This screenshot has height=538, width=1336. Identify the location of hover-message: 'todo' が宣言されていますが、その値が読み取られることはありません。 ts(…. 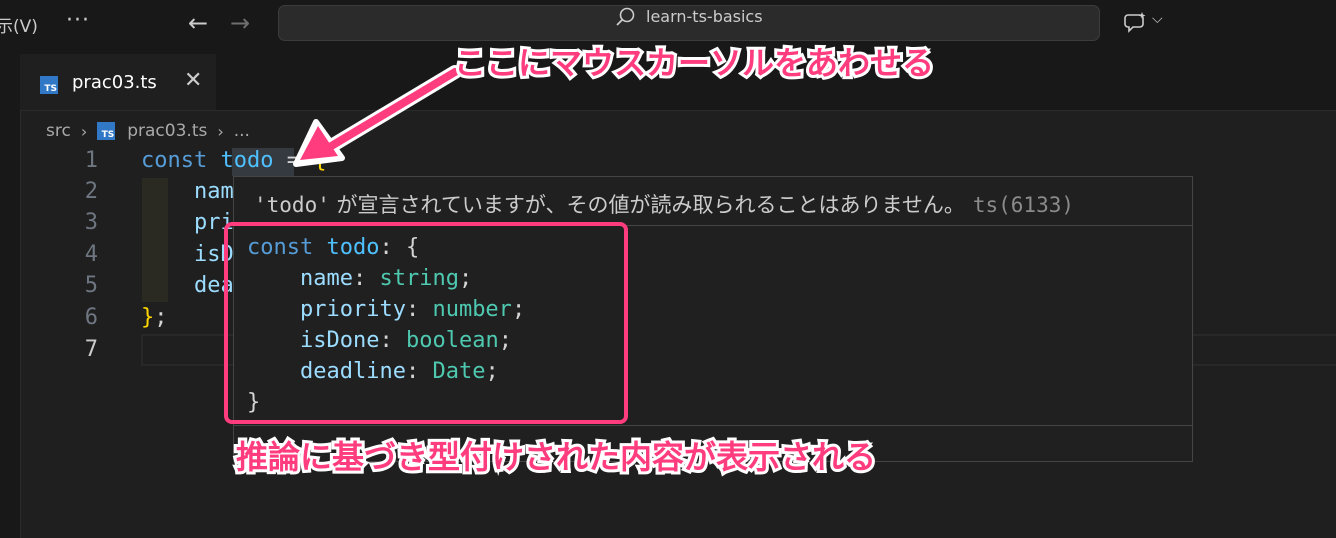
(664, 204).